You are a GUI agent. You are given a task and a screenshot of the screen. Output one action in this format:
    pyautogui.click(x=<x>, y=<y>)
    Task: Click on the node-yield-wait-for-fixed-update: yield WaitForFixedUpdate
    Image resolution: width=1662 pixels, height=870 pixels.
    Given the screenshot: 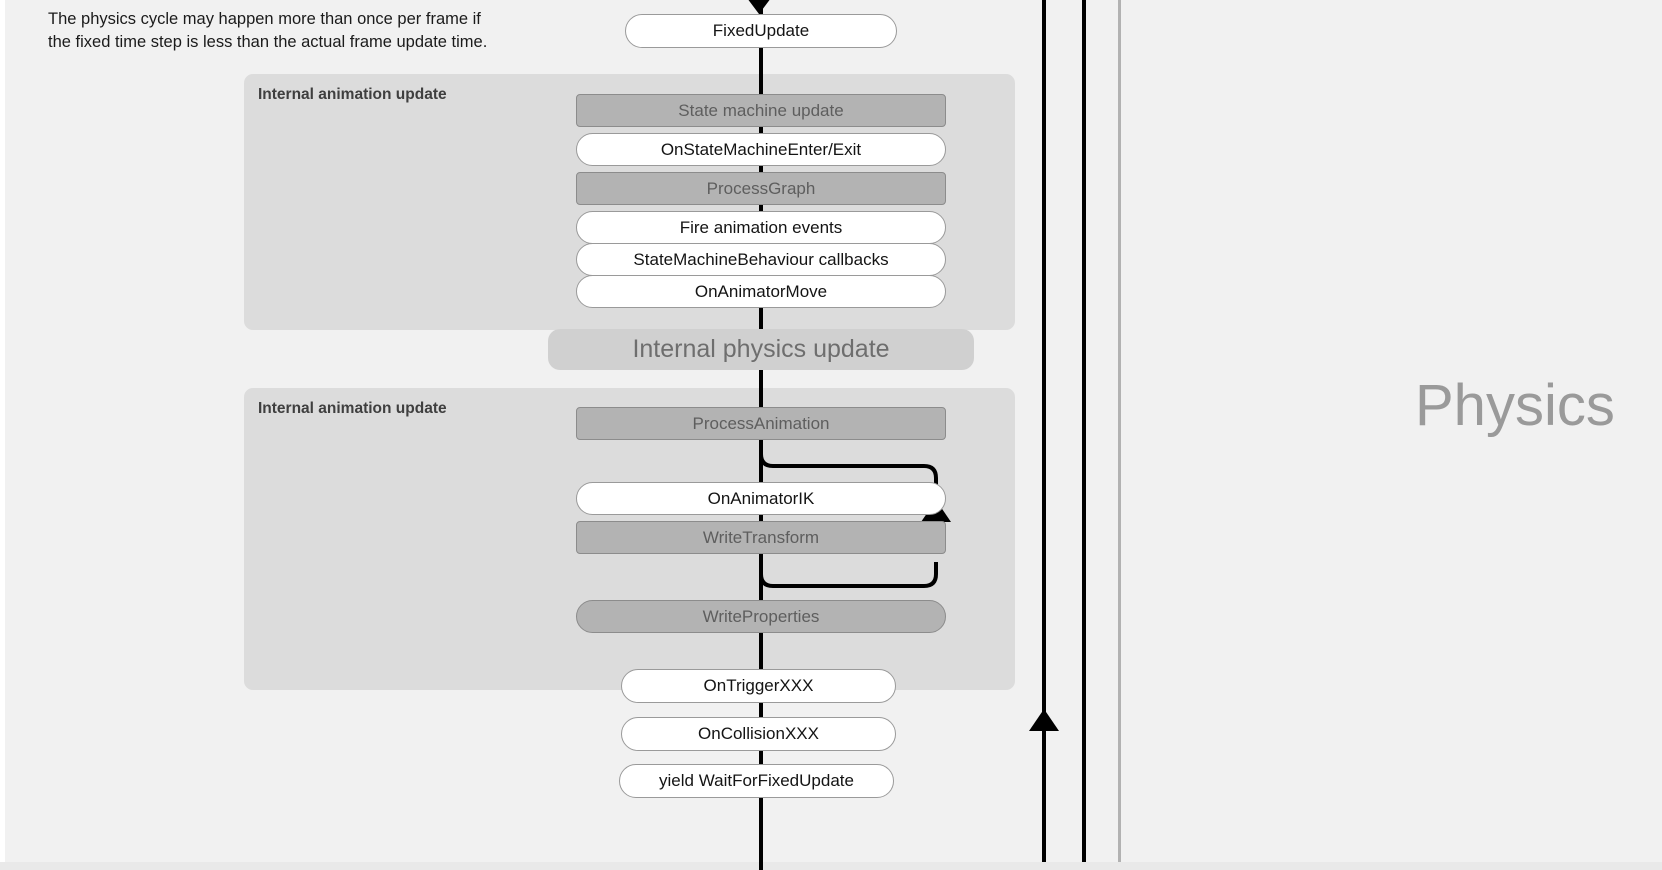 What is the action you would take?
    pyautogui.click(x=756, y=781)
    